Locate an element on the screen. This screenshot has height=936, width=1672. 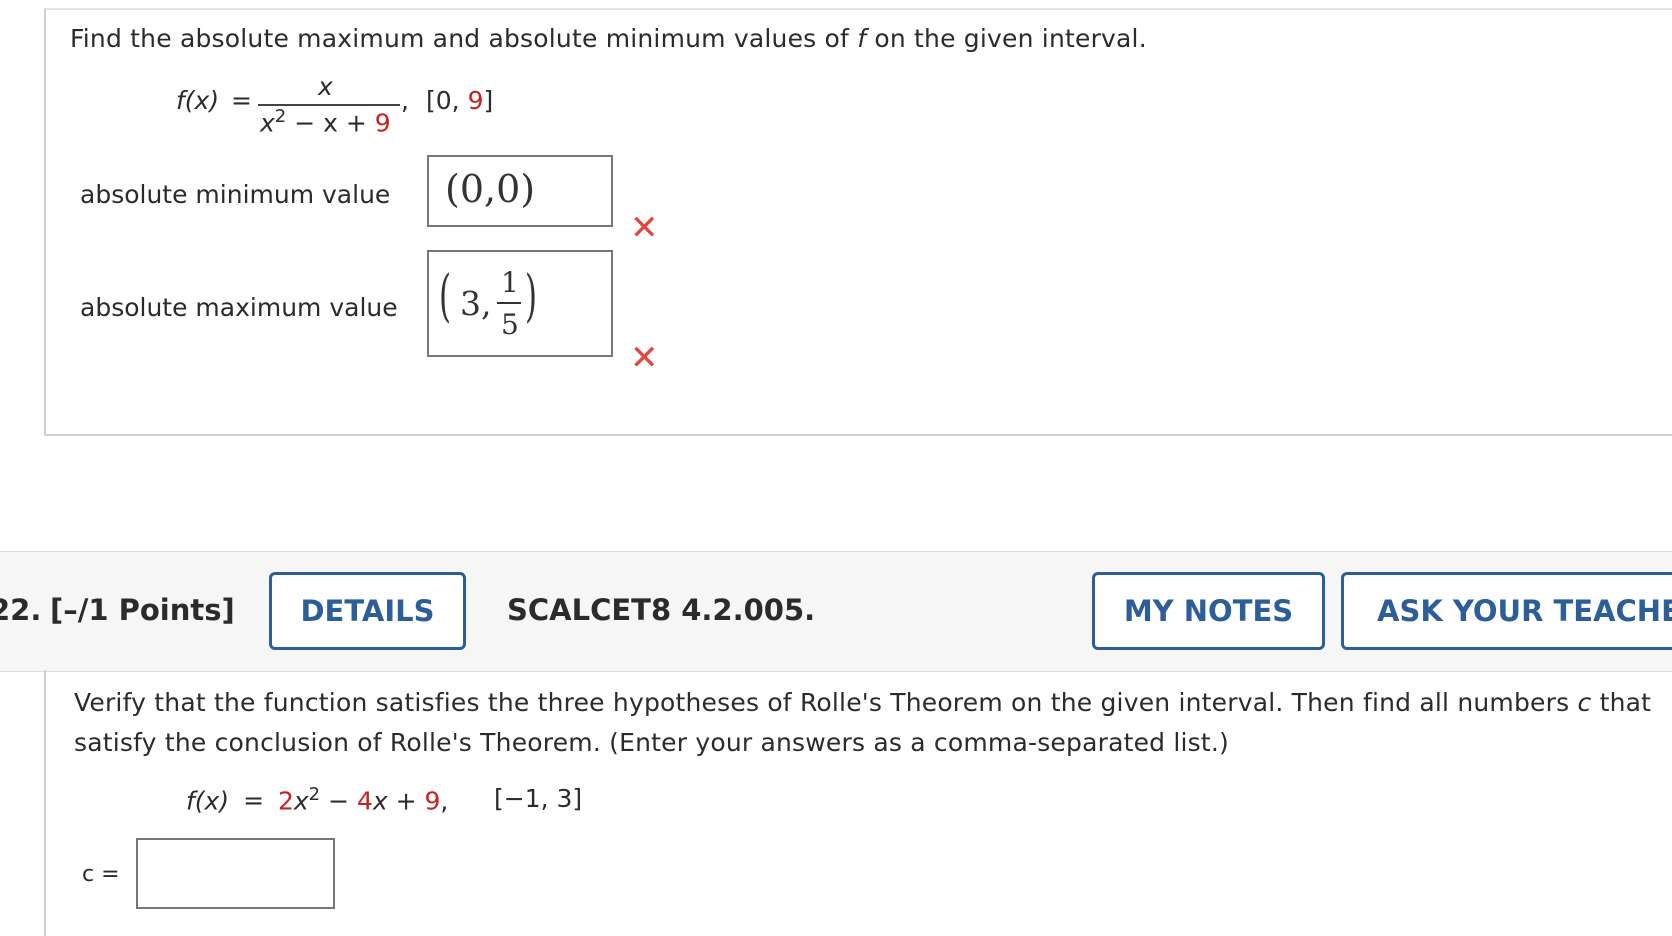
q2-interval: [−1, 3] is located at coordinates (538, 798).